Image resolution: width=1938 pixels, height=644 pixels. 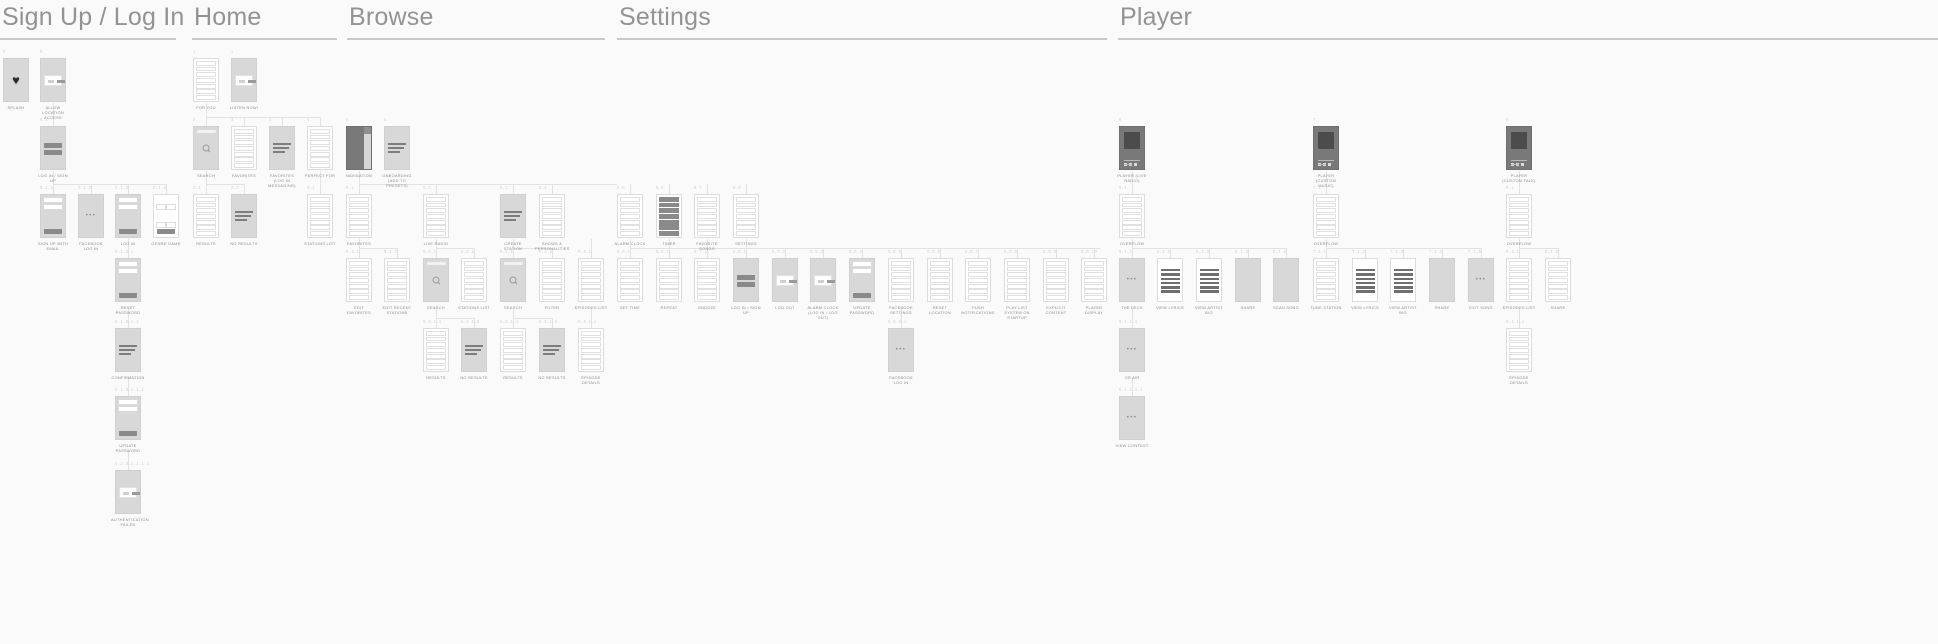 I want to click on screen-node-n5312: 5.3.1.2 No Results, so click(x=551, y=349).